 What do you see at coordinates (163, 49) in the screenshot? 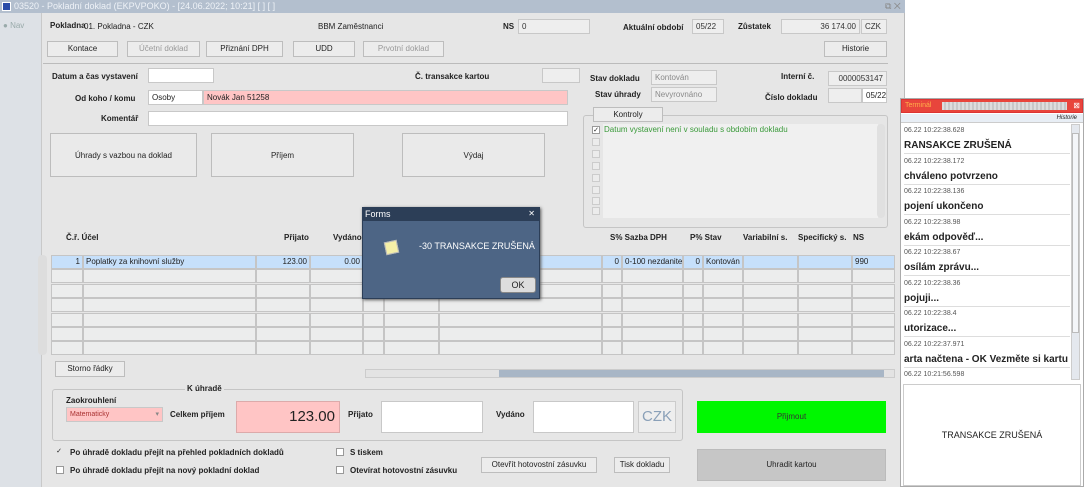
I see `ucetni-doklad-button: Účetní doklad` at bounding box center [163, 49].